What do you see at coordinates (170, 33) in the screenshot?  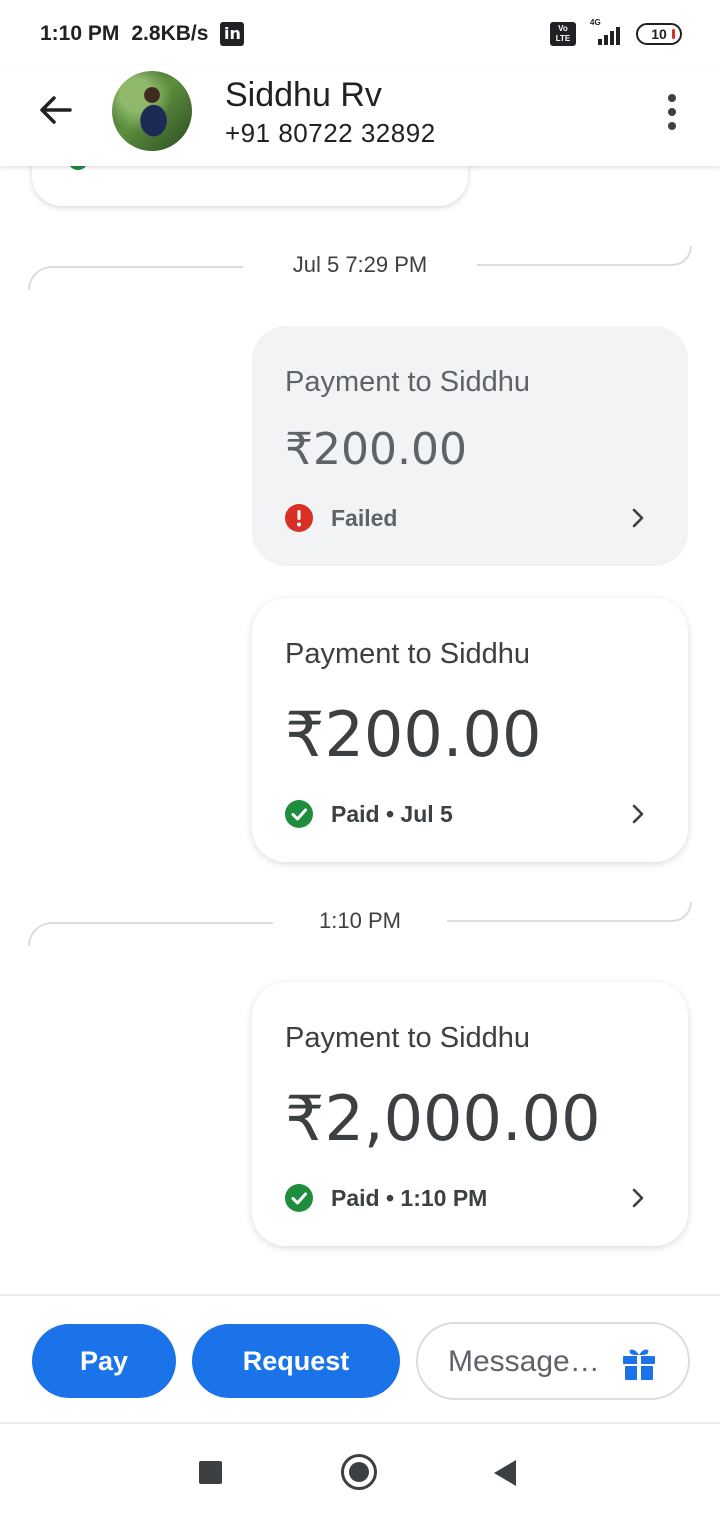 I see `network-speed: 2.8KB/s` at bounding box center [170, 33].